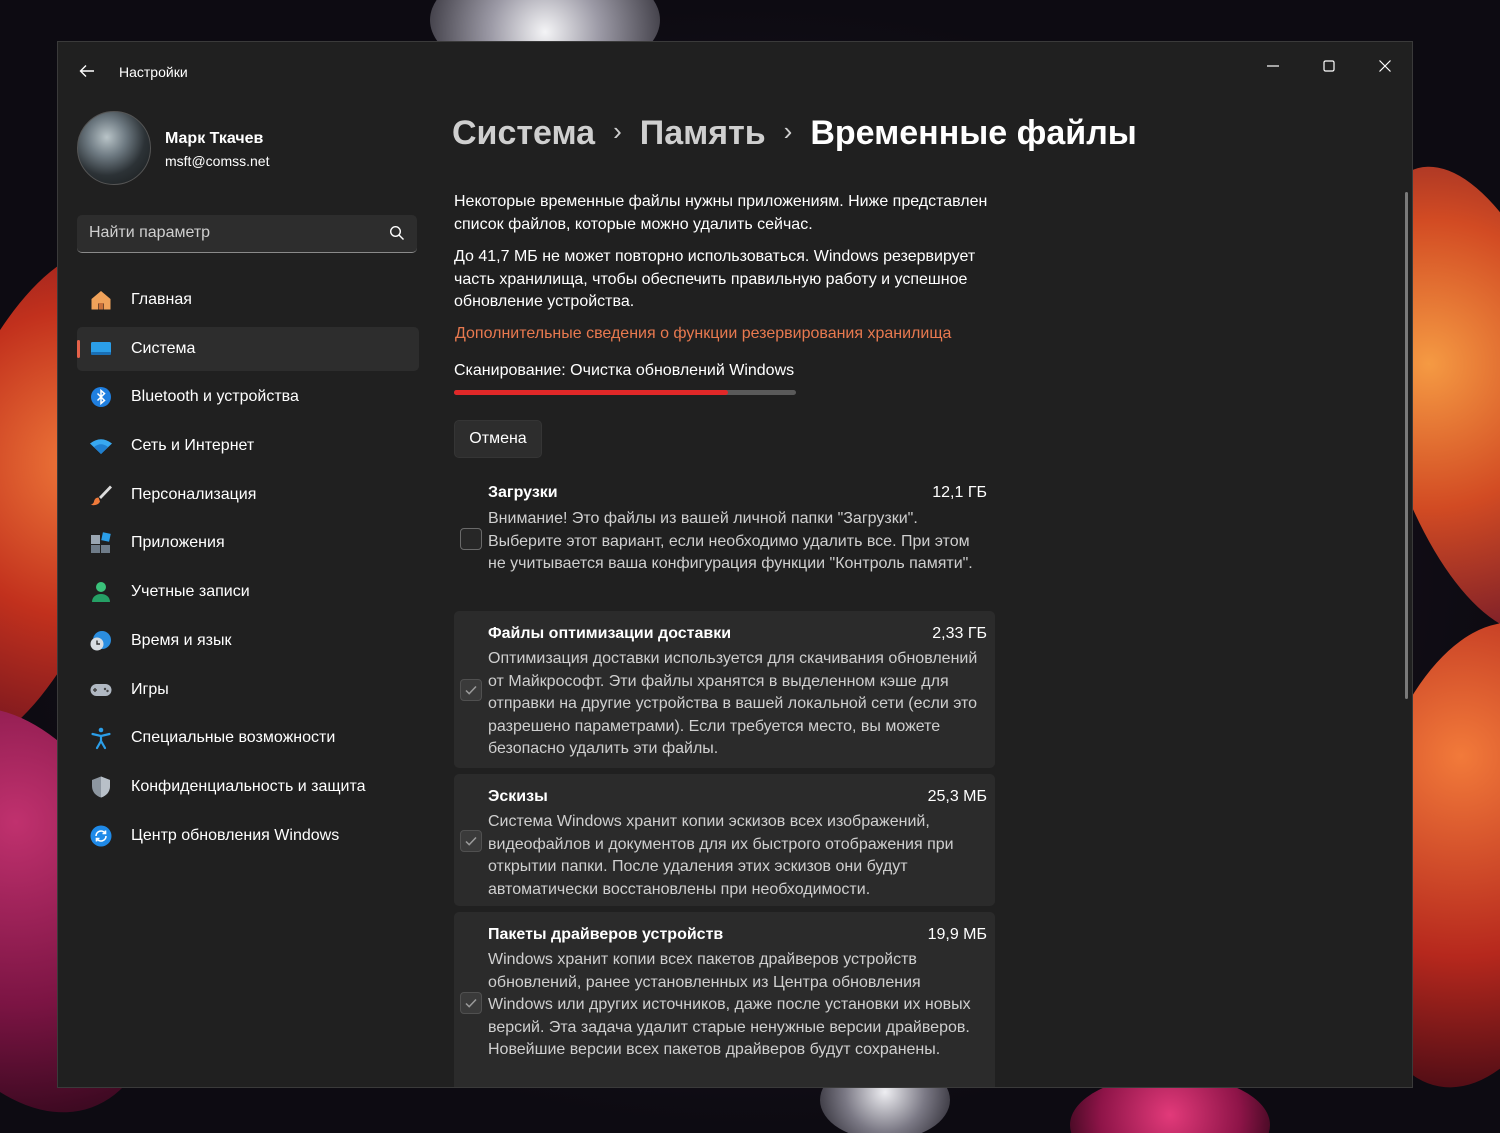  Describe the element at coordinates (1385, 66) in the screenshot. I see `close-icon` at that location.